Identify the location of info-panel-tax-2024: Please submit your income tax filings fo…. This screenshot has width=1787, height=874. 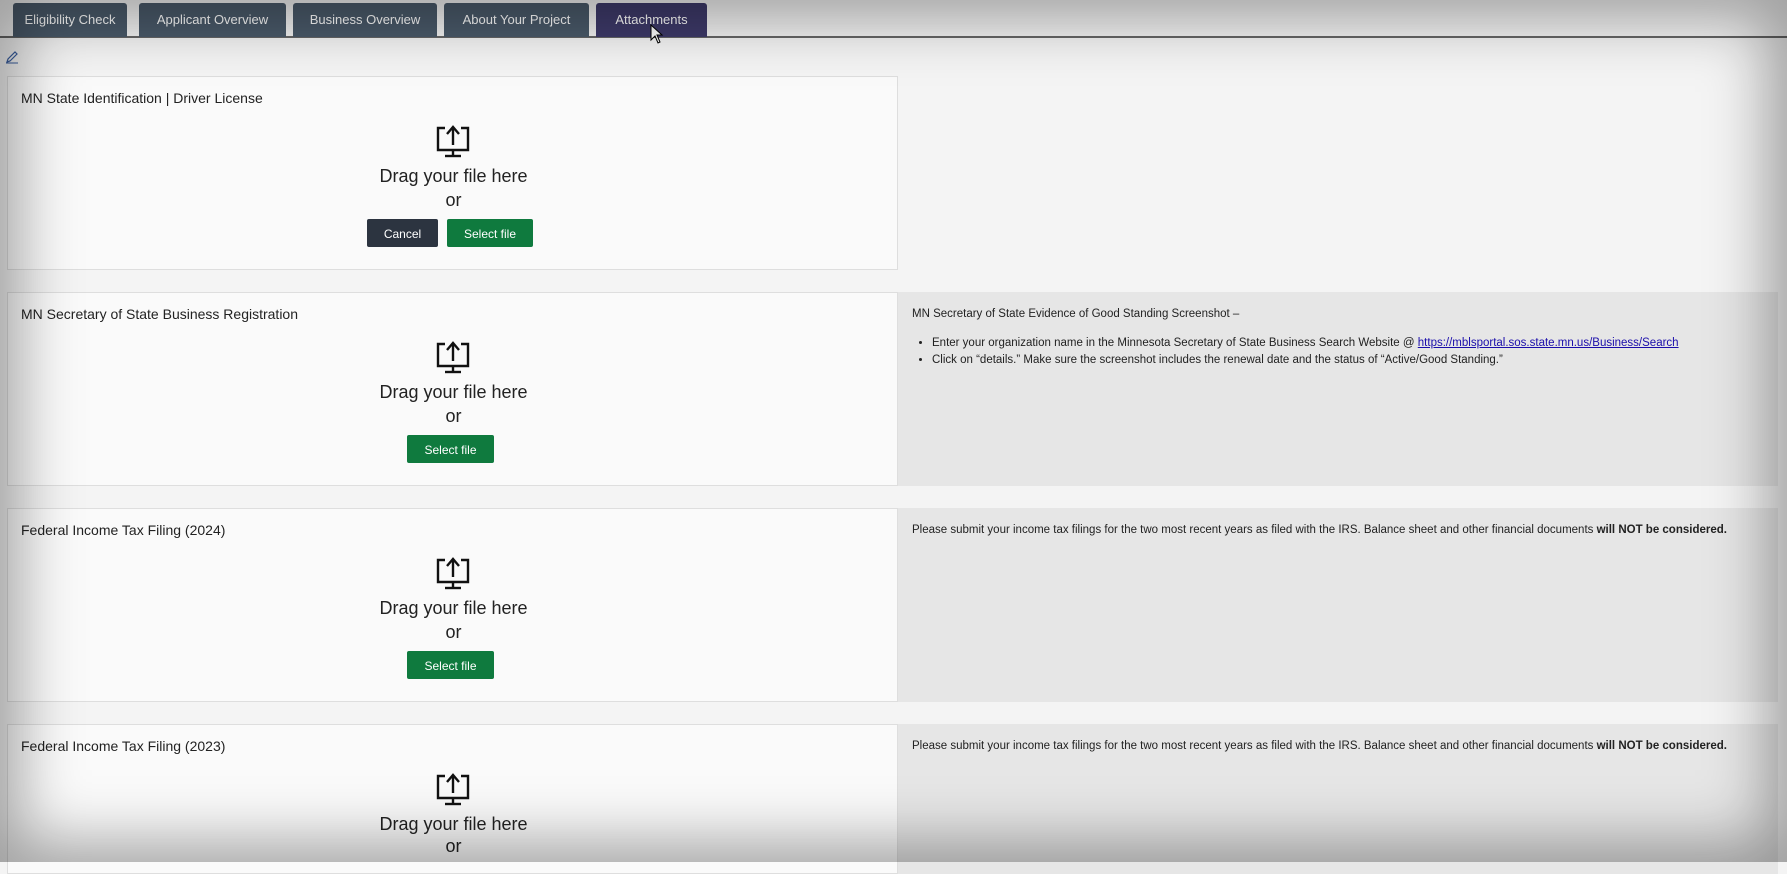
(1338, 605).